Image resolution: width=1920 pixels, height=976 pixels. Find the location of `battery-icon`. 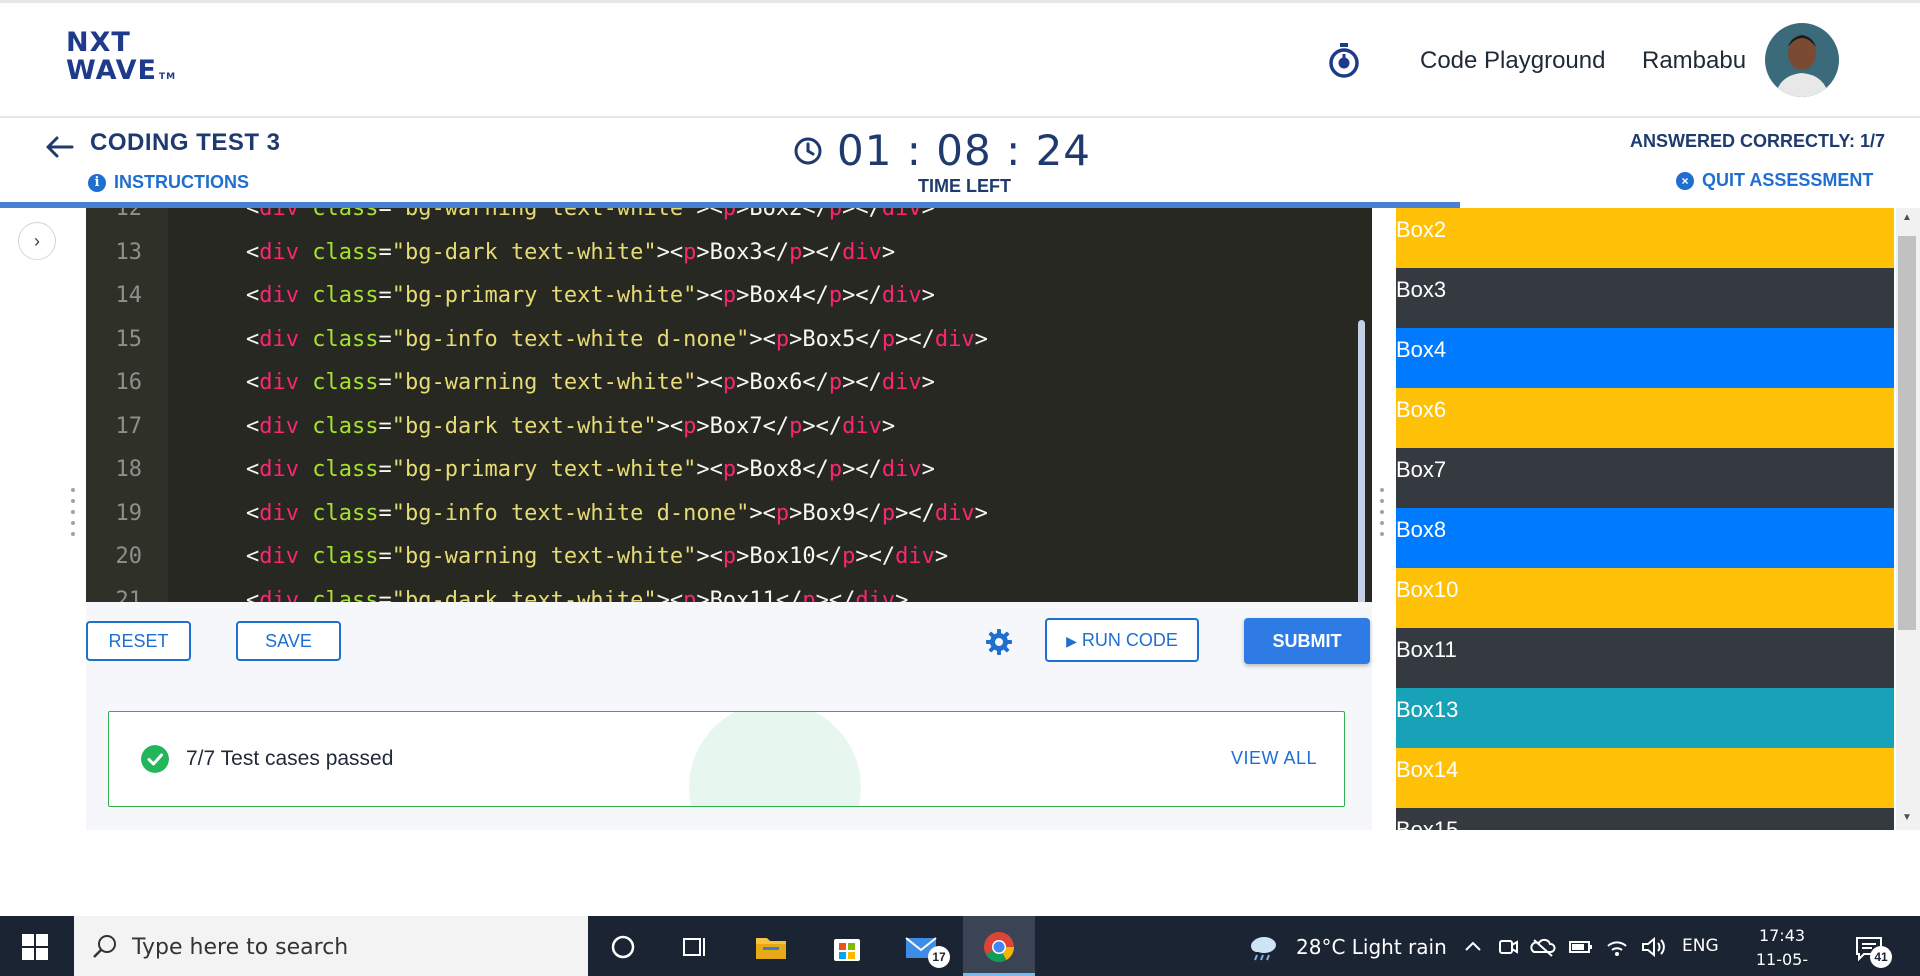

battery-icon is located at coordinates (1581, 947).